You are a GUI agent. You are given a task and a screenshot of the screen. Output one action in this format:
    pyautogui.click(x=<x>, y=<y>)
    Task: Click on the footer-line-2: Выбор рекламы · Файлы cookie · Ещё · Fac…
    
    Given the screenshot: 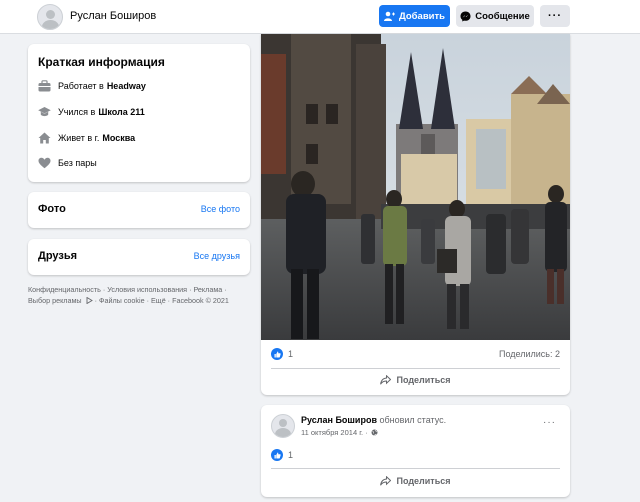 What is the action you would take?
    pyautogui.click(x=140, y=300)
    